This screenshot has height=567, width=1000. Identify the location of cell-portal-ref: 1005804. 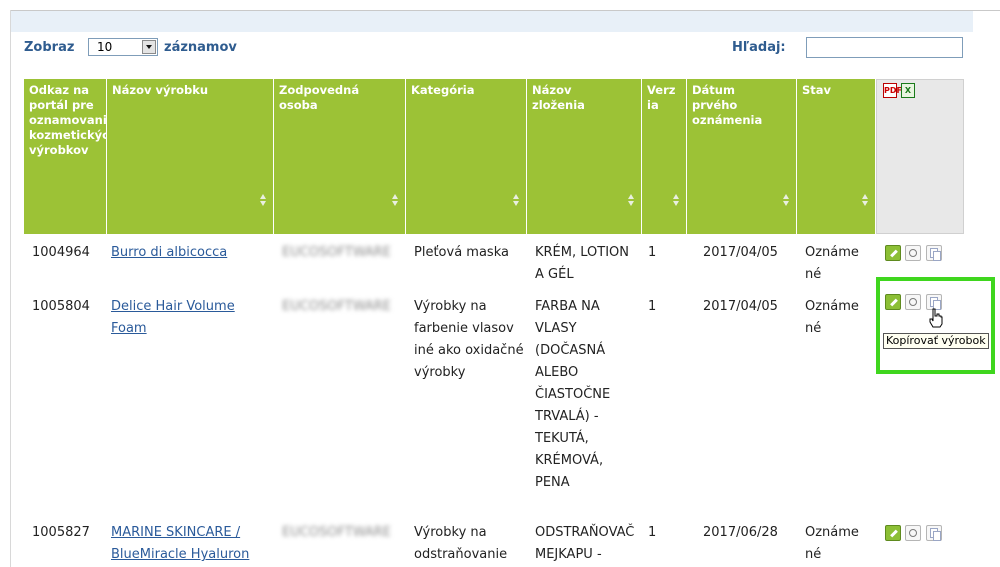
(61, 306).